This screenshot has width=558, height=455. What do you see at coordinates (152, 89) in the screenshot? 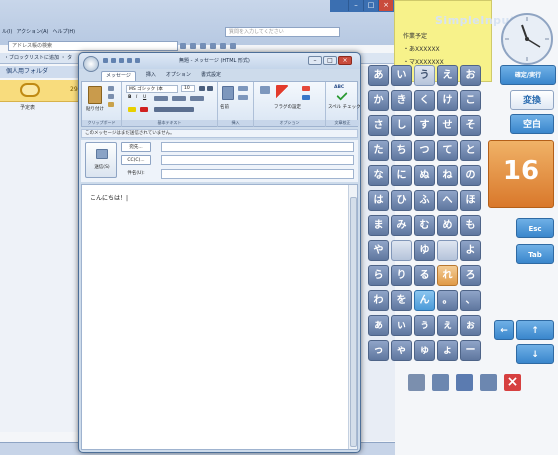
I see `font-name-select: MS ゴシック (本` at bounding box center [152, 89].